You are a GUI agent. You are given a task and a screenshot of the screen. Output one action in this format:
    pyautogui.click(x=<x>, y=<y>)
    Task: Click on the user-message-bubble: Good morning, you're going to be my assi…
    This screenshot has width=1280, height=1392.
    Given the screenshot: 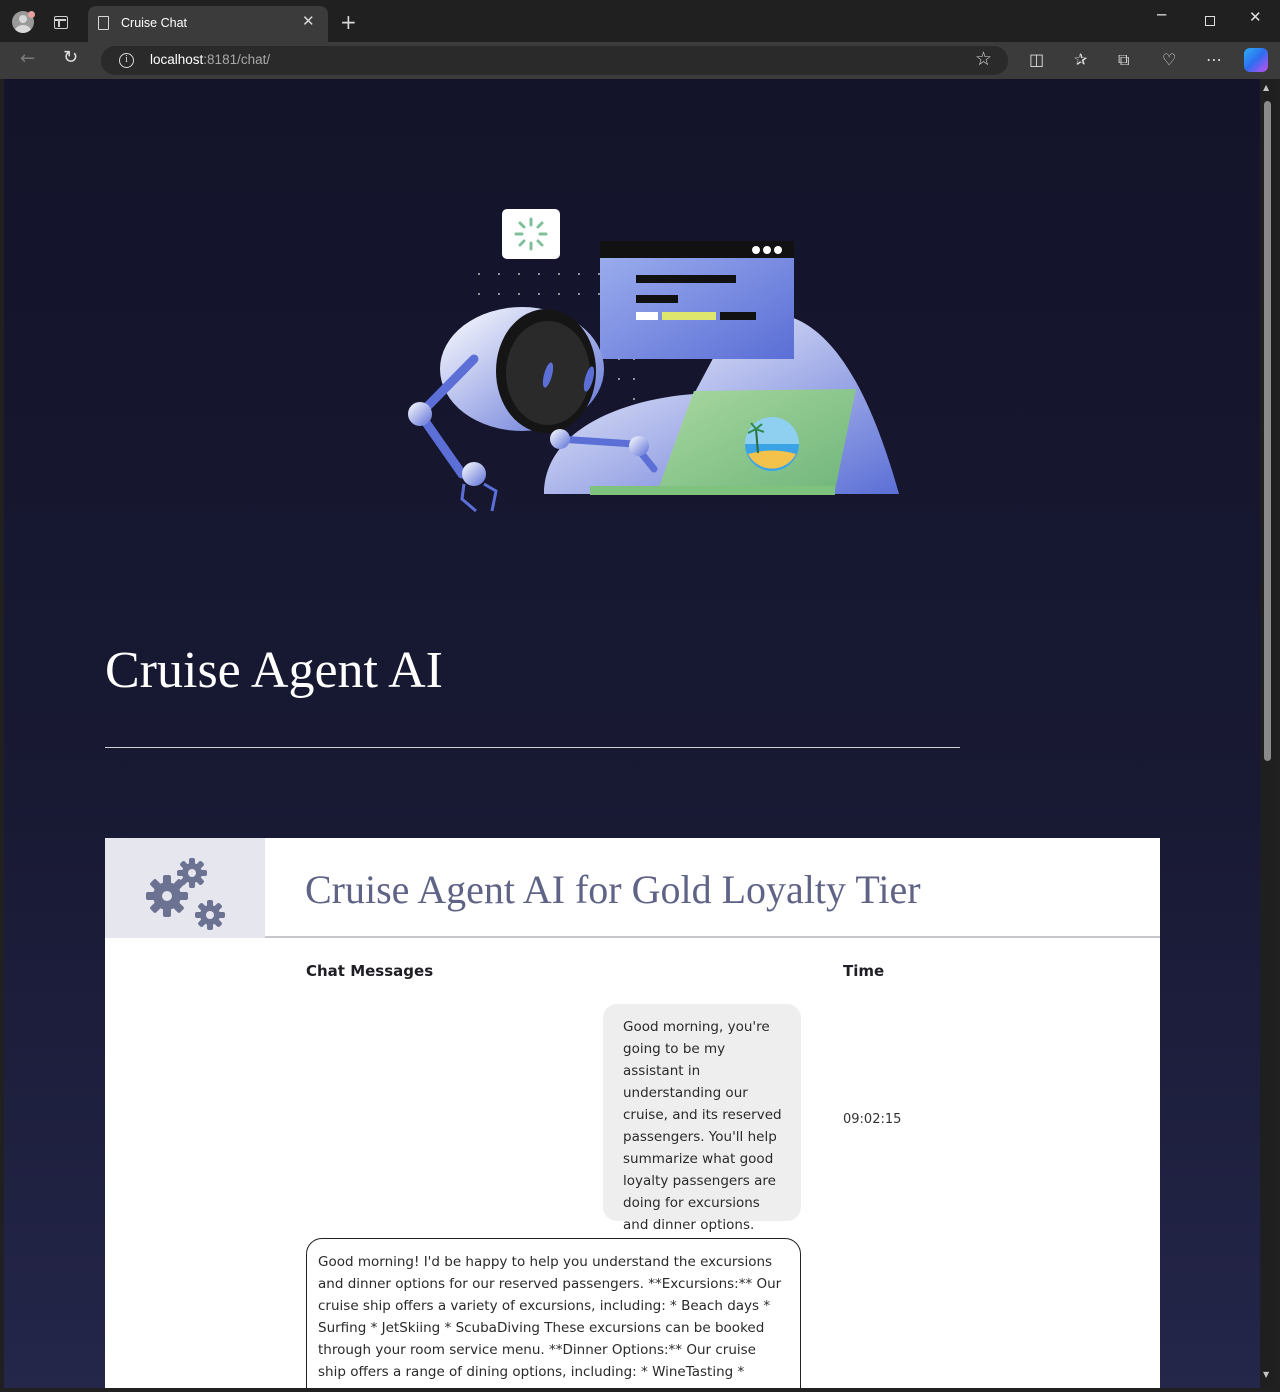 What is the action you would take?
    pyautogui.click(x=702, y=1118)
    